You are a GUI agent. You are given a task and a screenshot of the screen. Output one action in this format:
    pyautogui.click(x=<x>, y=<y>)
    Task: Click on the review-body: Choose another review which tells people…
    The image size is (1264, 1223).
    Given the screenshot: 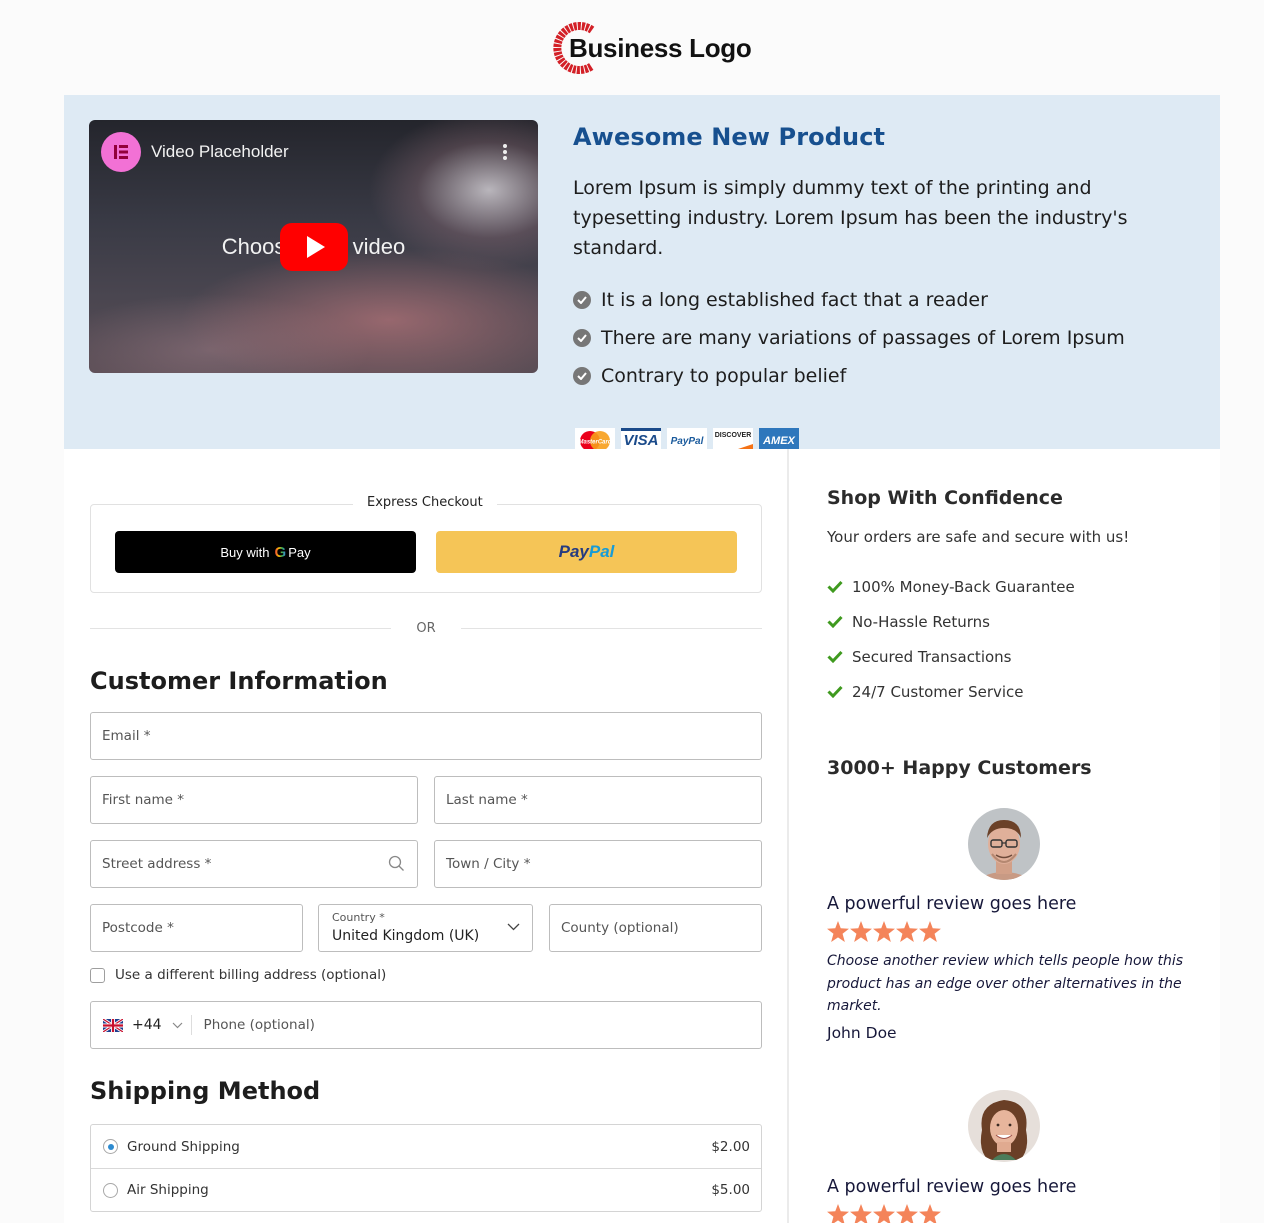 What is the action you would take?
    pyautogui.click(x=1005, y=983)
    